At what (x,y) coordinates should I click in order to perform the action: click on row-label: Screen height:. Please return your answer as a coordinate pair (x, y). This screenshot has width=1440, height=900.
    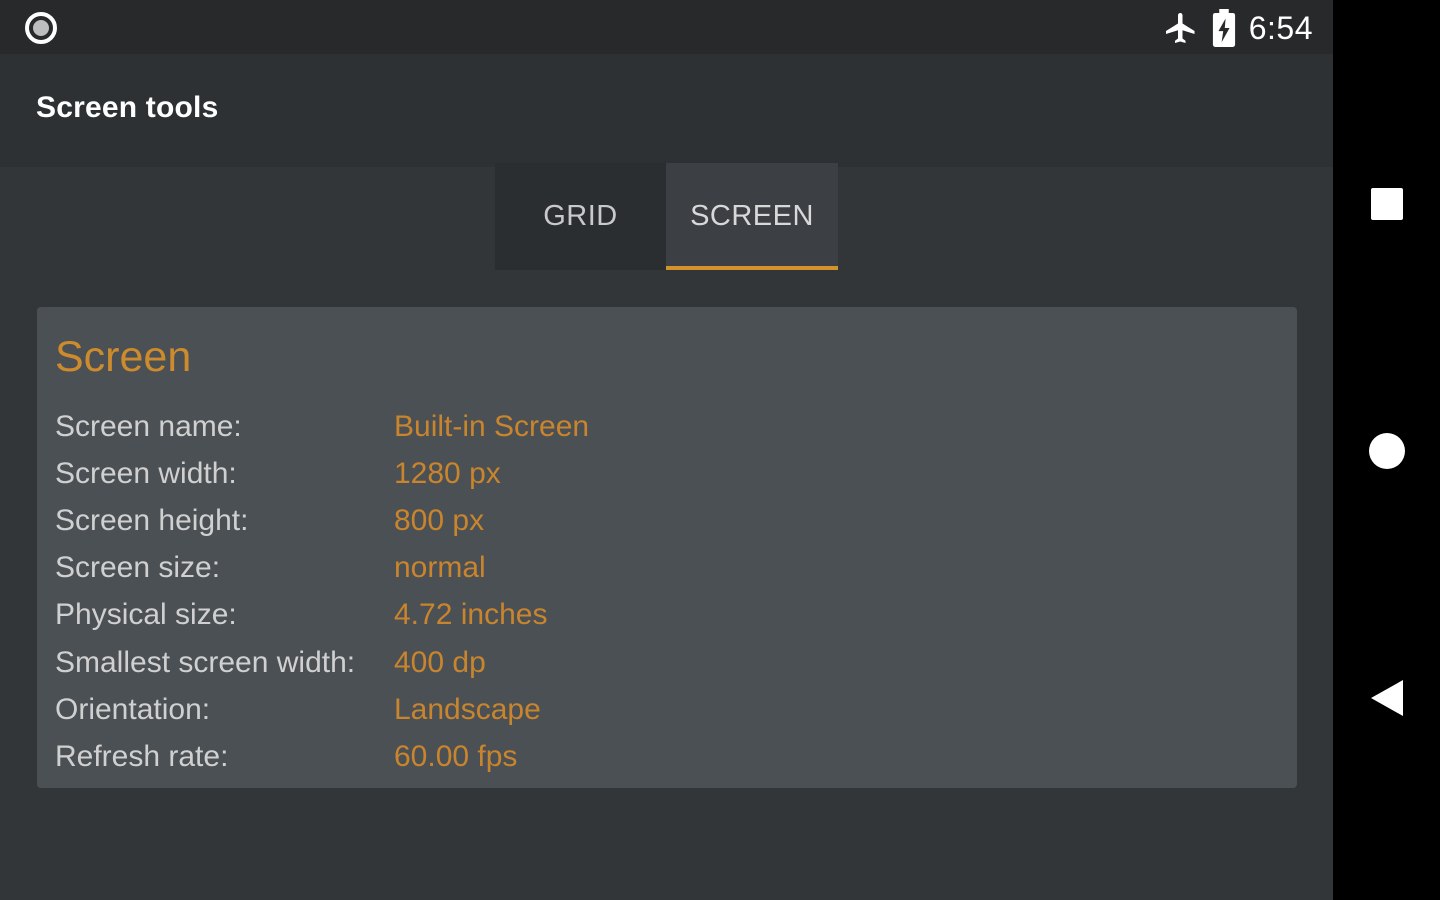
    Looking at the image, I should click on (152, 520).